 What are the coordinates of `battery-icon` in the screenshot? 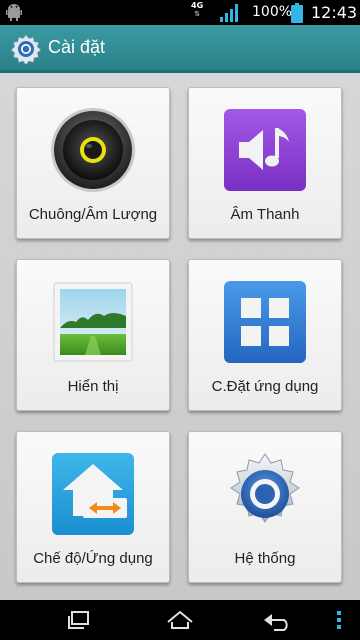 It's located at (297, 15).